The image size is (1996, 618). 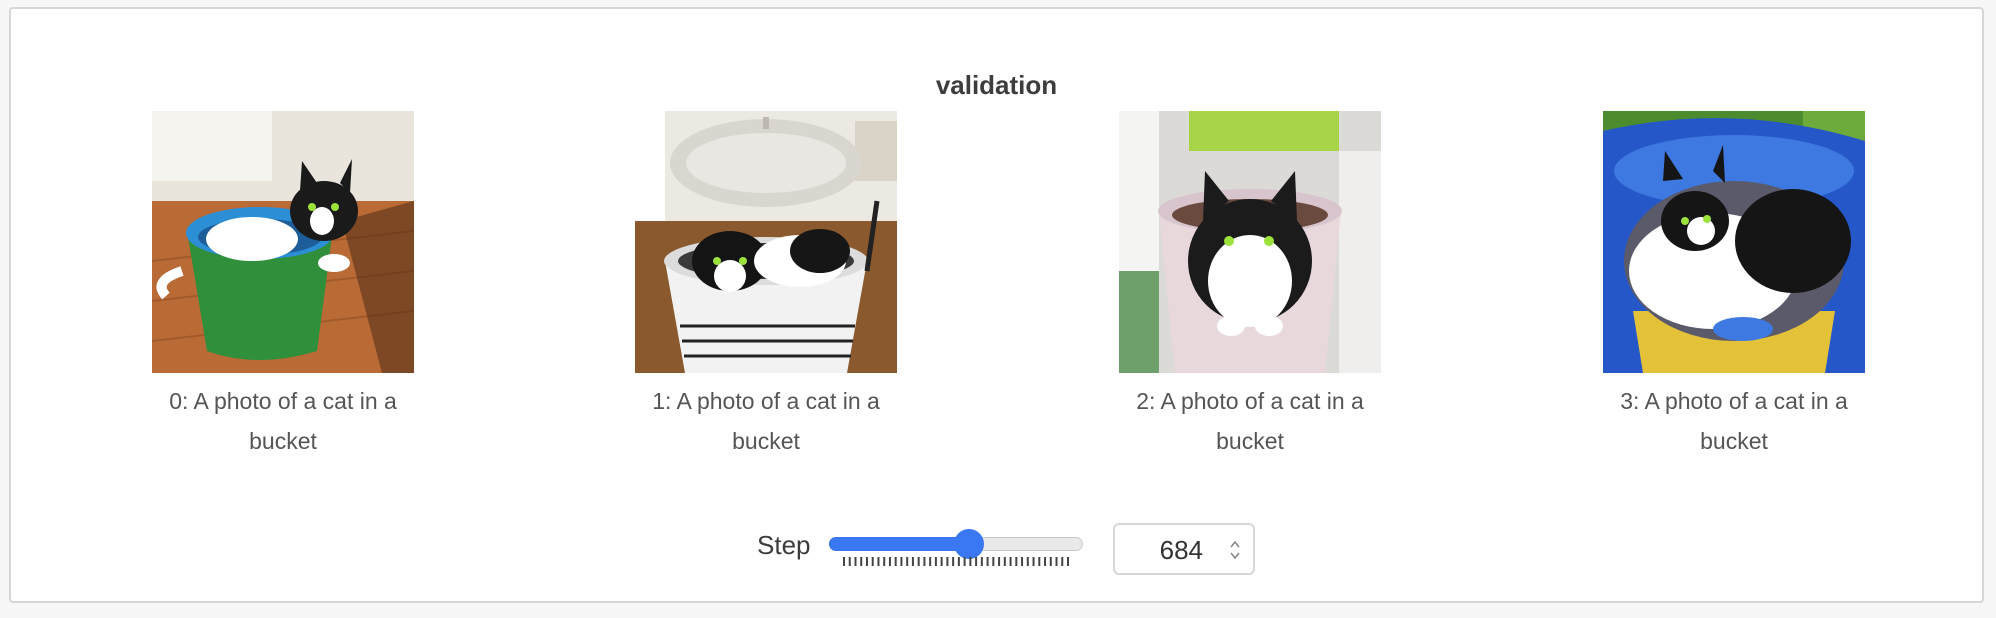 I want to click on step-slider, so click(x=958, y=547).